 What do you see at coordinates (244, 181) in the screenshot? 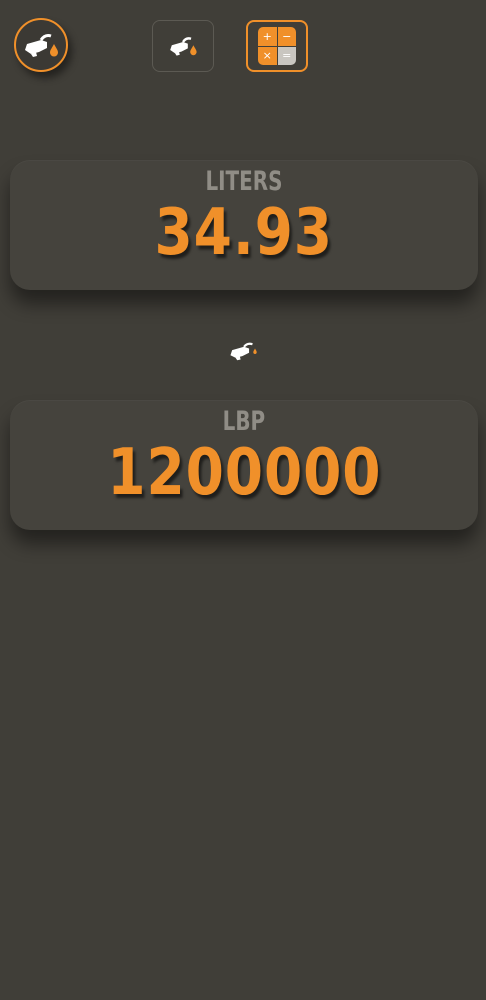
I see `liters-label: LITERS` at bounding box center [244, 181].